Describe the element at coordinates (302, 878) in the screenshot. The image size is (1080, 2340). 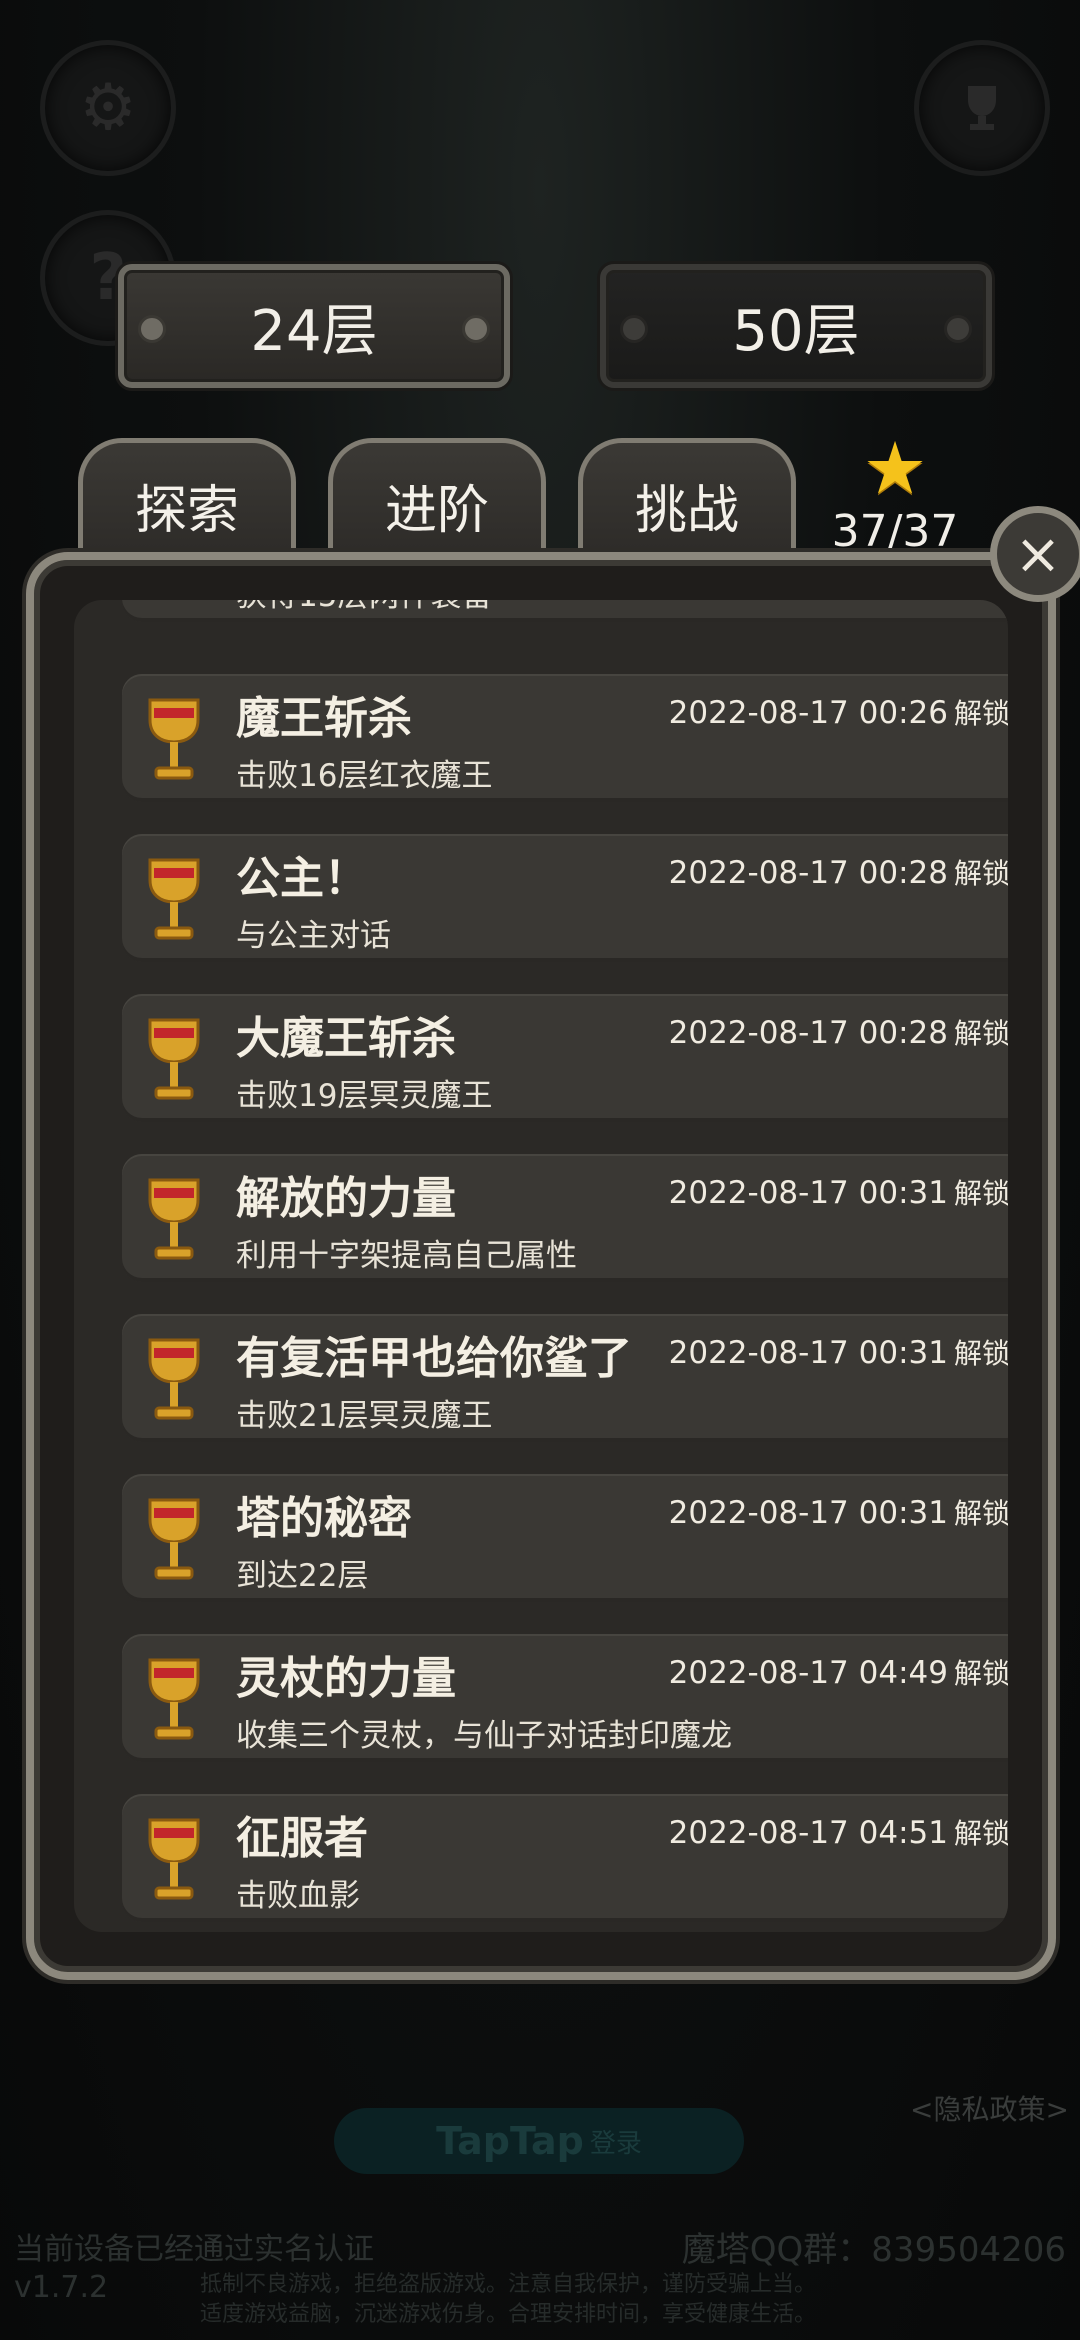
I see `achievement-title: 公主！` at that location.